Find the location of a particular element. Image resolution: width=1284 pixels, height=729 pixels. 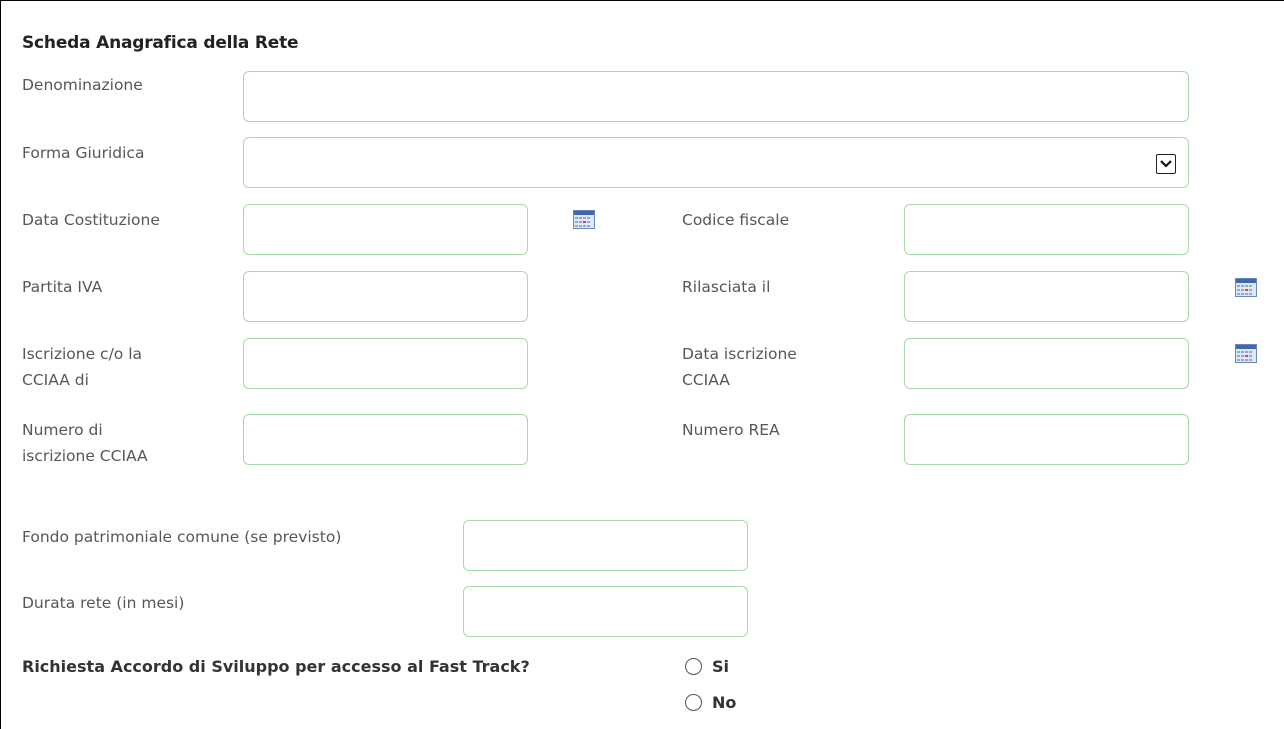

rilasciata-il-input is located at coordinates (1046, 296).